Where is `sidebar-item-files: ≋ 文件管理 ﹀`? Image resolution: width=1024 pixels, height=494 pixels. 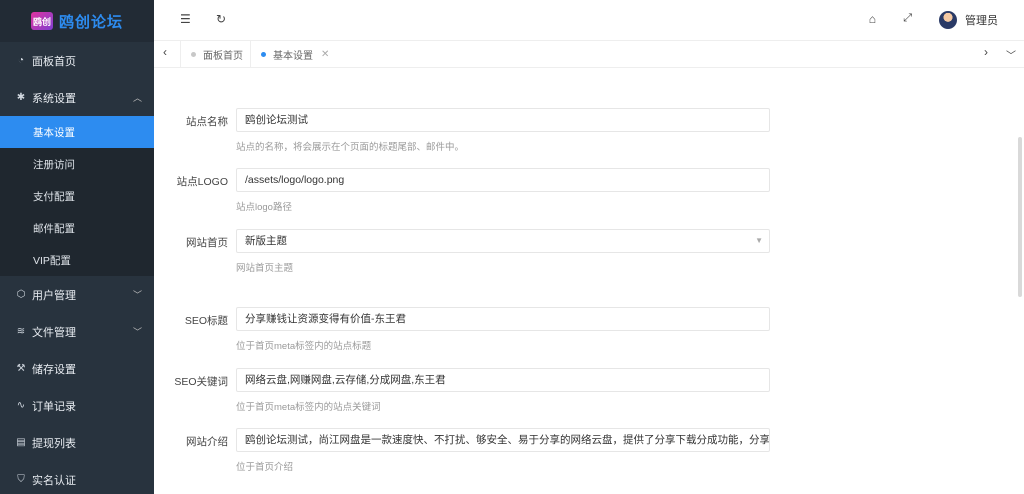 sidebar-item-files: ≋ 文件管理 ﹀ is located at coordinates (77, 331).